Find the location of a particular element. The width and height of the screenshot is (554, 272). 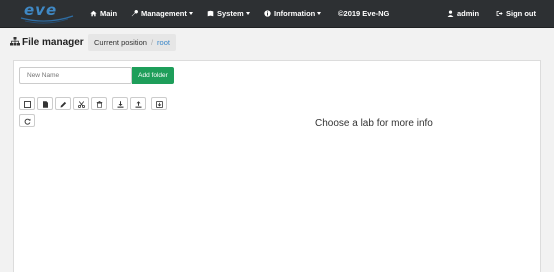

breadcrumb: Current position / root is located at coordinates (132, 42).